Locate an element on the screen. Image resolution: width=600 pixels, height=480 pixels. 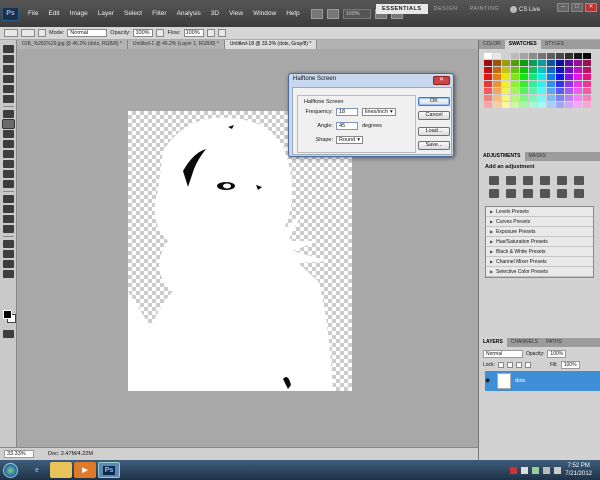
tab-document-3: Untitled-18 @ 33.3% (dots, Gray/8) * is located at coordinates (271, 44).